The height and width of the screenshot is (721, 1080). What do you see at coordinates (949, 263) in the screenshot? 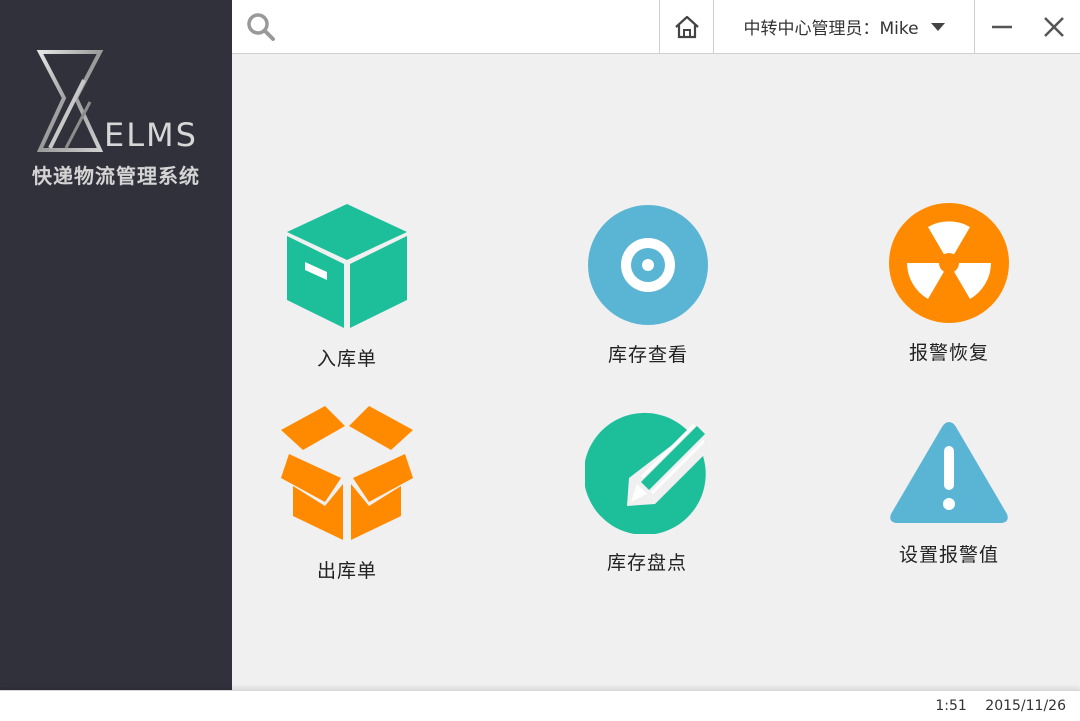
I see `radiation-icon` at bounding box center [949, 263].